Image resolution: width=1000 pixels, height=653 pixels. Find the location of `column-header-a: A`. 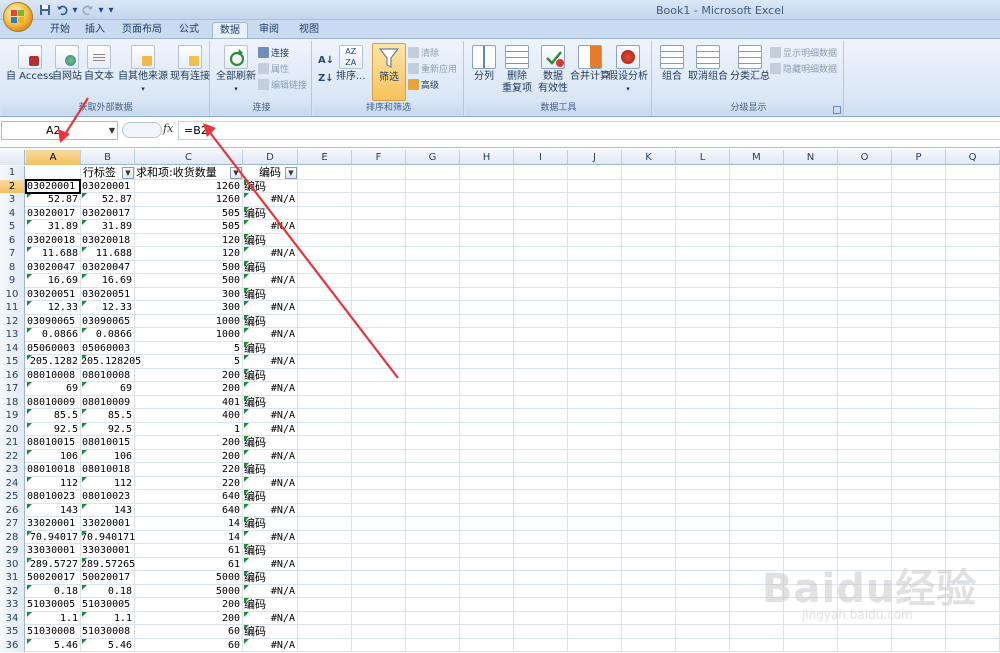

column-header-a: A is located at coordinates (53, 157).